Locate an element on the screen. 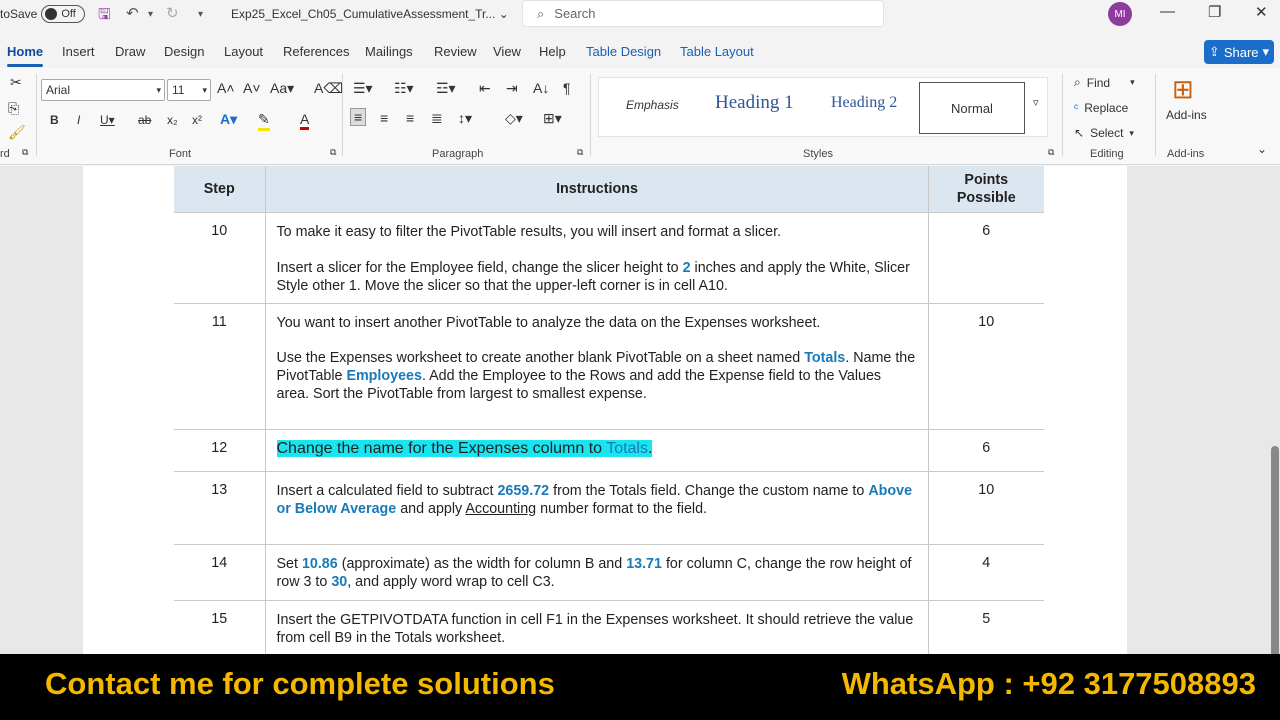  copy-icon: ⎘ is located at coordinates (13, 108).